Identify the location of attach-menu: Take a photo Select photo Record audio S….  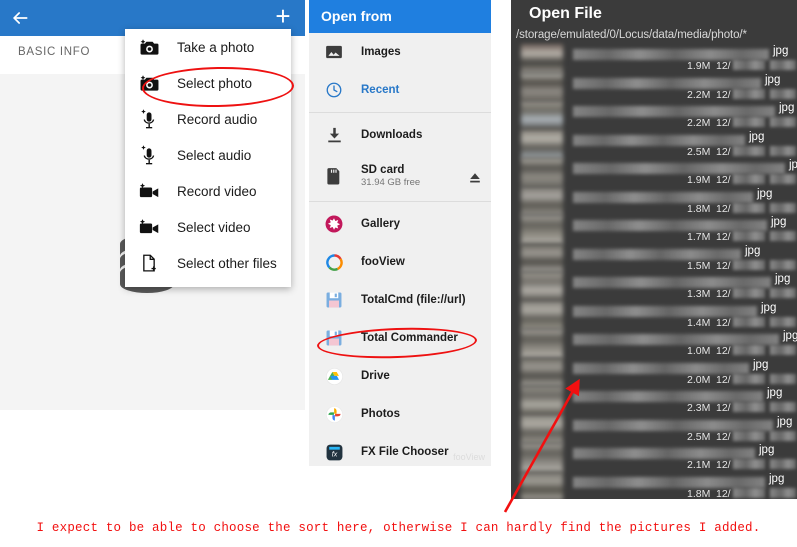
(208, 158).